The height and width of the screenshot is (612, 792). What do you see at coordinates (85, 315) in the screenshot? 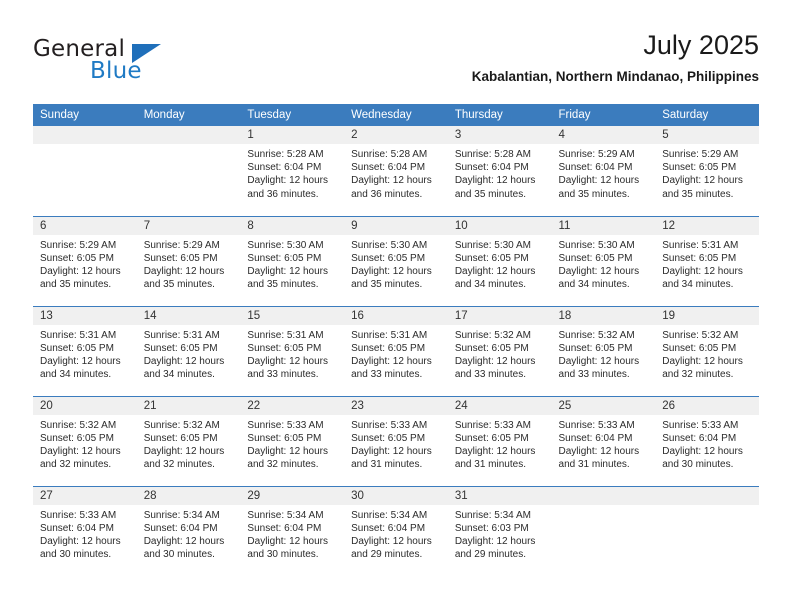
I see `day-number: 13` at bounding box center [85, 315].